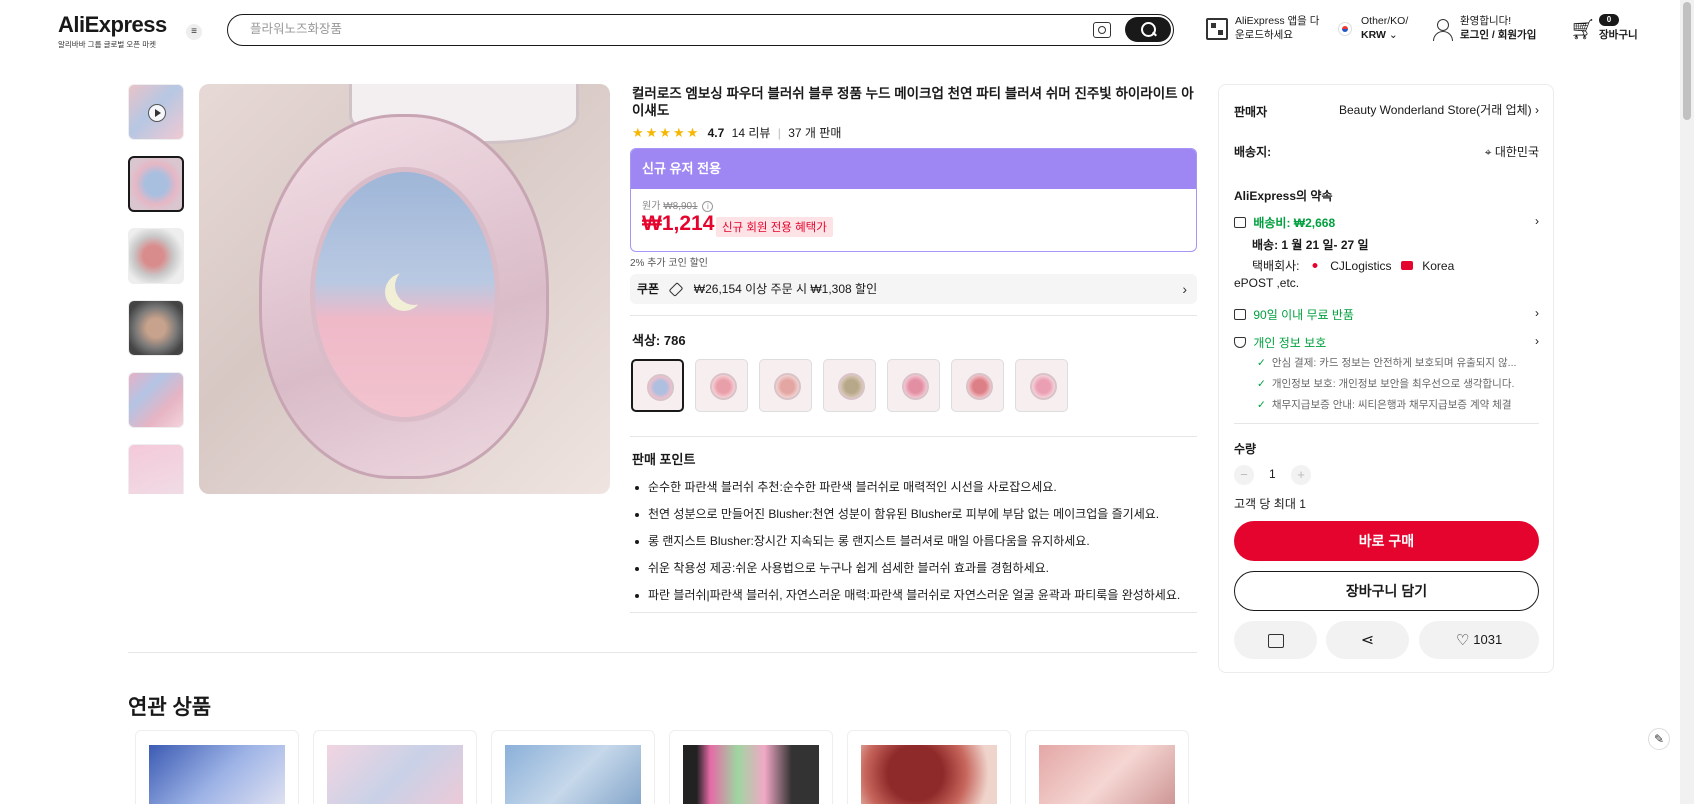 The image size is (1694, 804). Describe the element at coordinates (1244, 475) in the screenshot. I see `quantity-minus-button: −` at that location.